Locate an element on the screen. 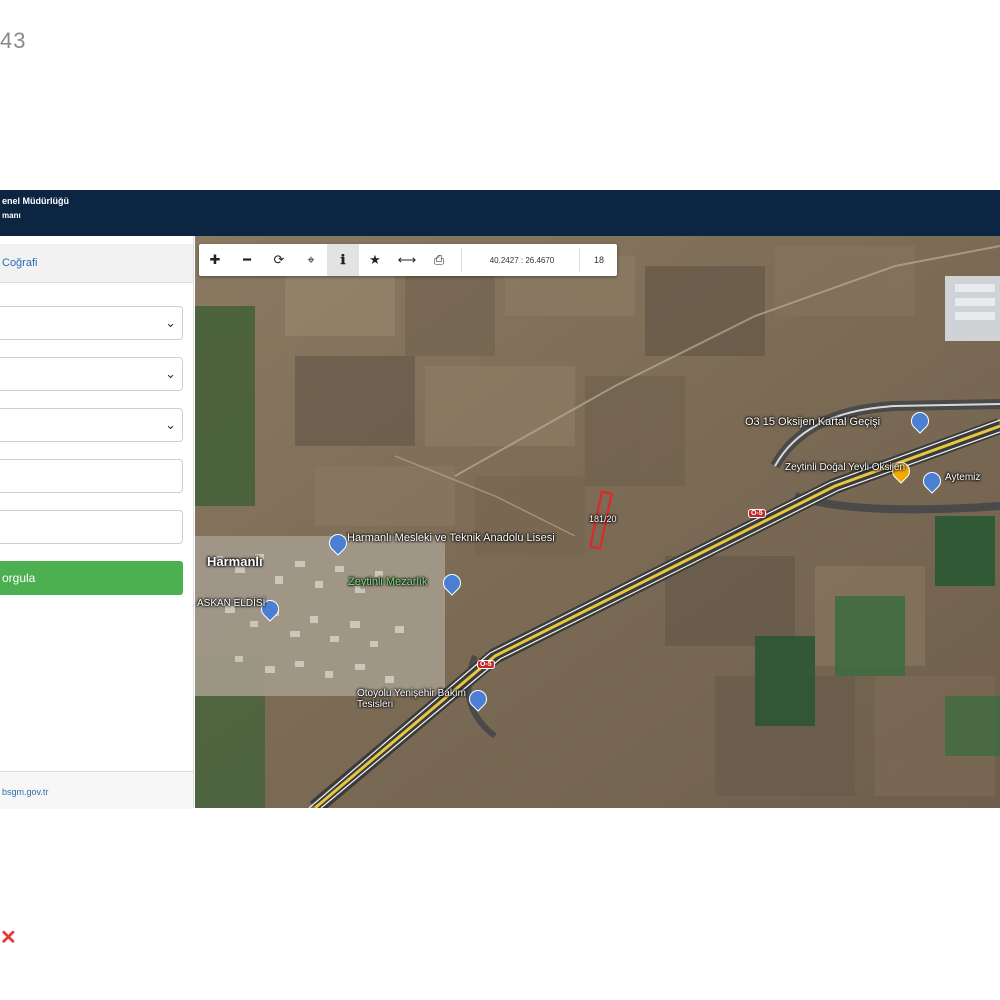 This screenshot has height=1000, width=1000. block-no-input is located at coordinates (91, 476).